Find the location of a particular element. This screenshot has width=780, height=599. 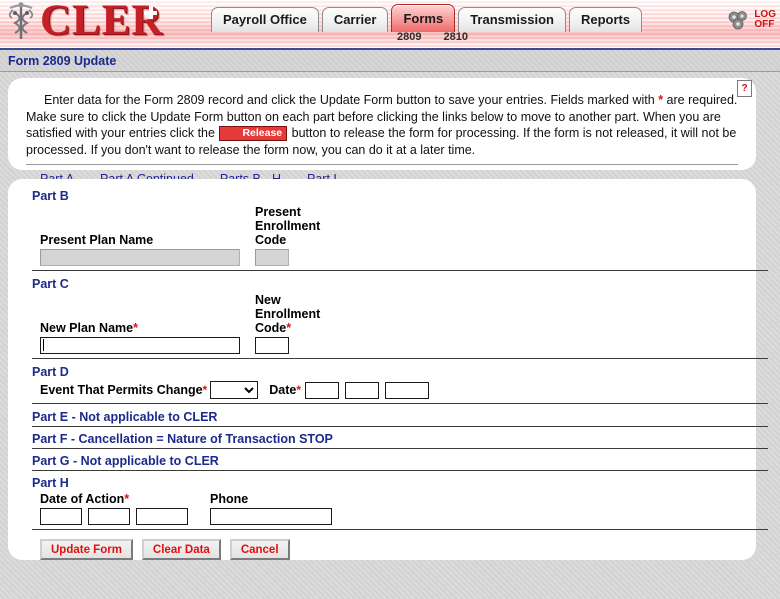

new-plan-name-group: New Plan Name* is located at coordinates (140, 337).